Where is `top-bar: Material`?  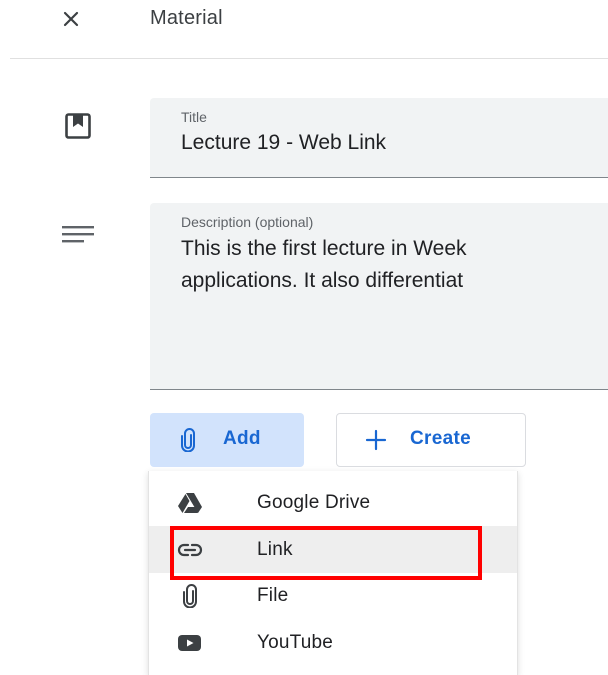 top-bar: Material is located at coordinates (304, 29).